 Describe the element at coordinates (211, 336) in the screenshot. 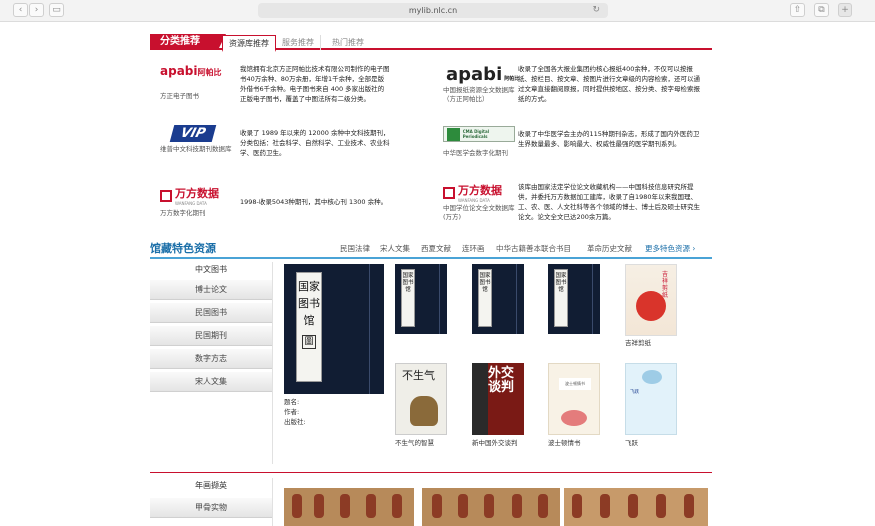

I see `sidebar-item-republic-journals: 民国期刊` at that location.